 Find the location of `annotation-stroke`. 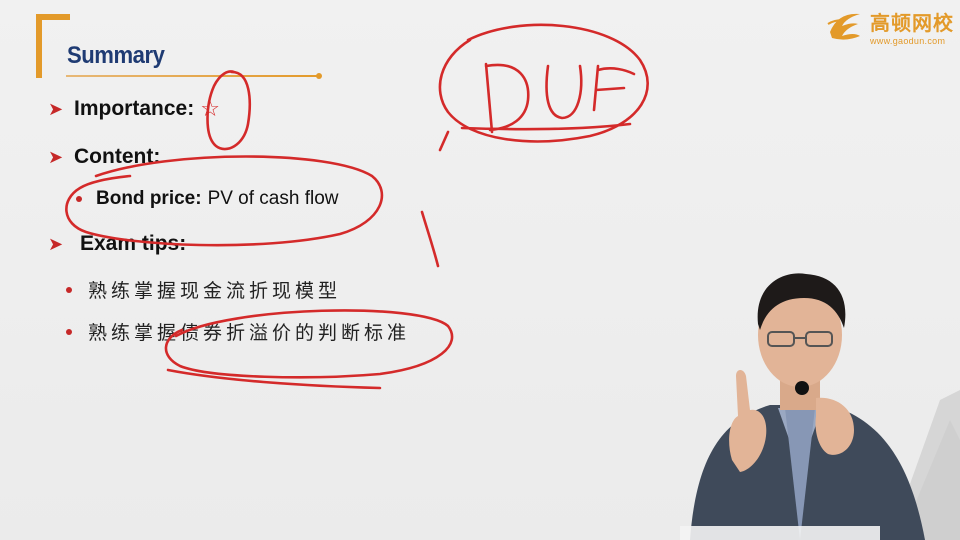

annotation-stroke is located at coordinates (430, 239).